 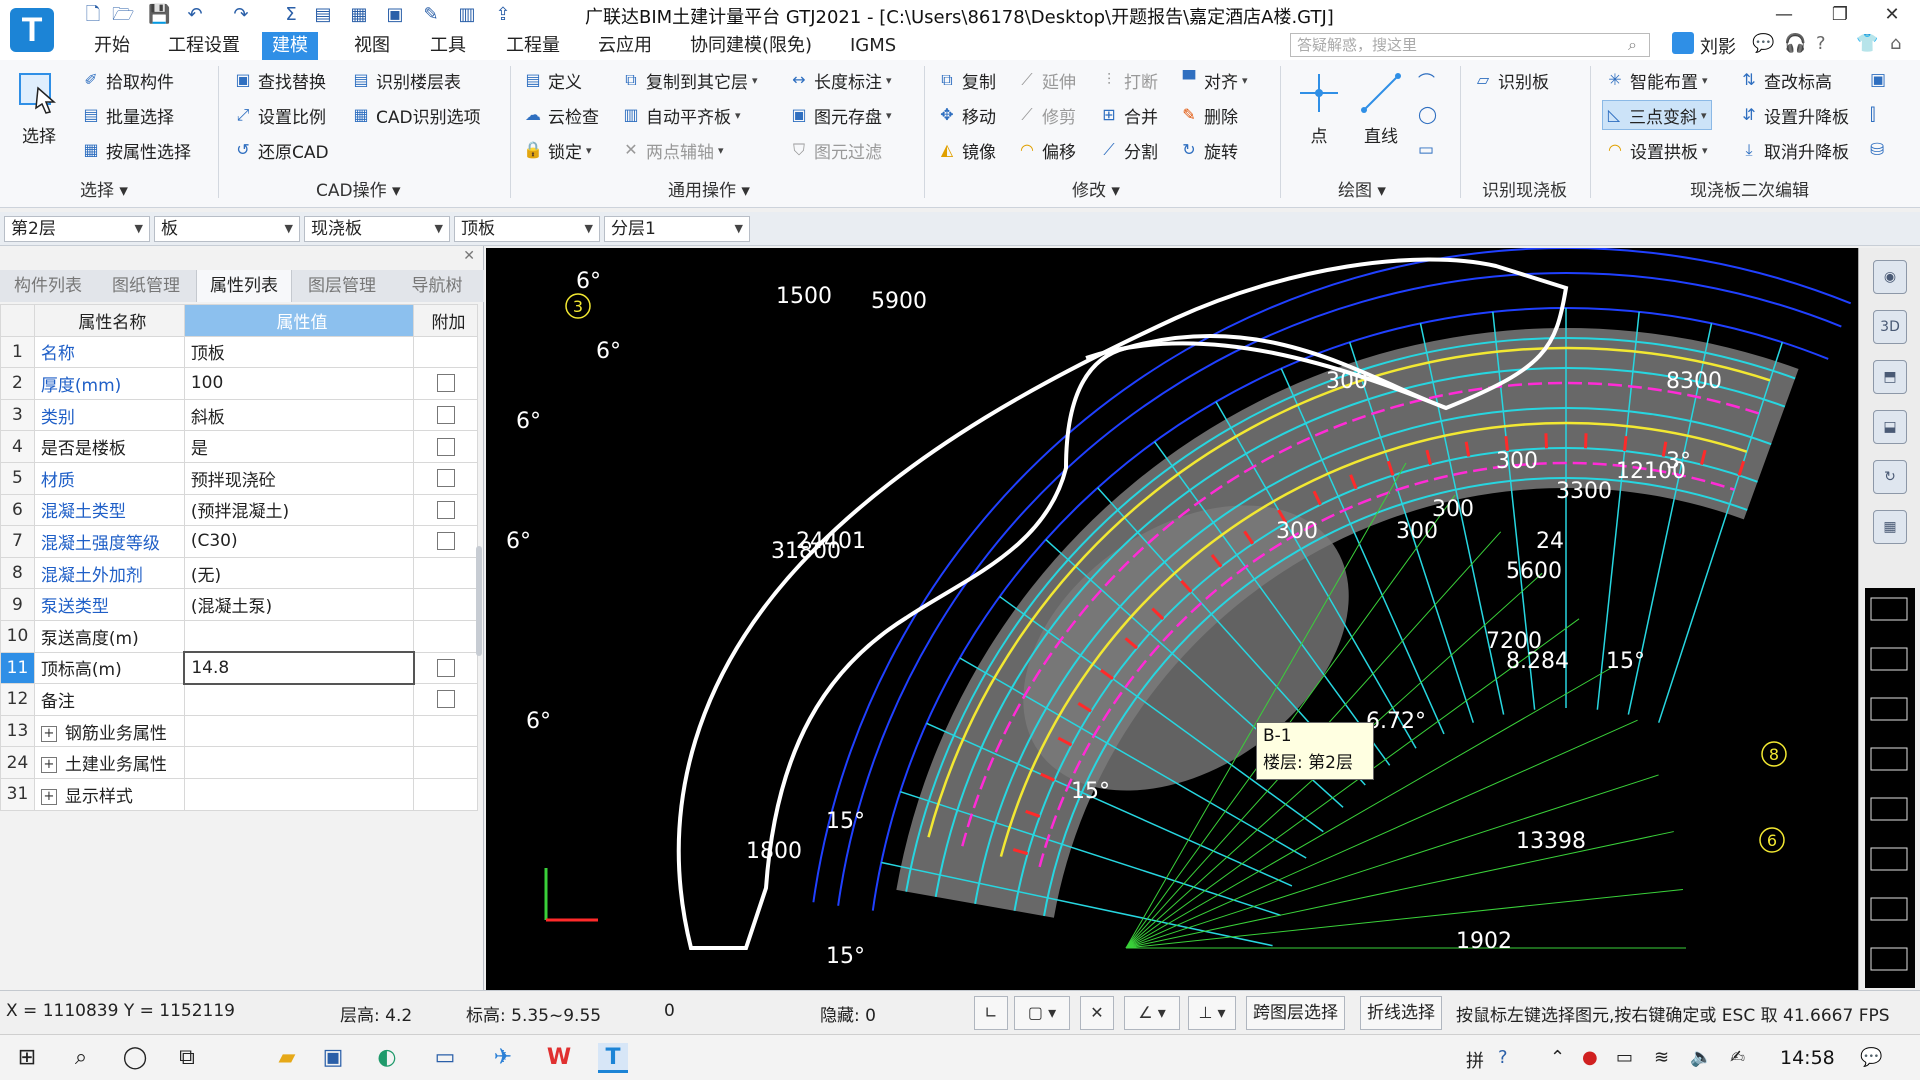 I want to click on property-value: 预拌现浇砼, so click(x=299, y=478).